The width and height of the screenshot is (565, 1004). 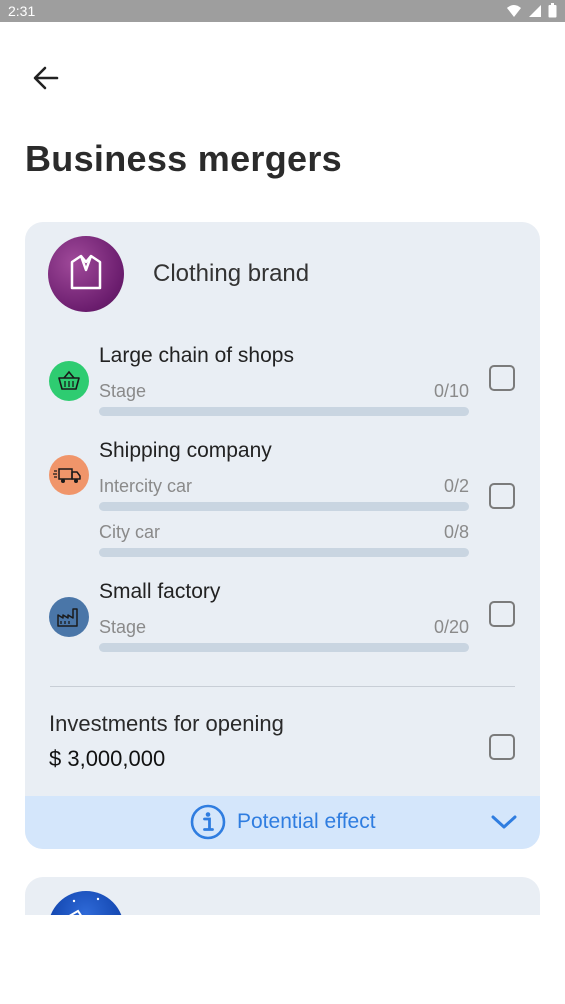 I want to click on stage-value-intercity: 0/2, so click(x=456, y=486).